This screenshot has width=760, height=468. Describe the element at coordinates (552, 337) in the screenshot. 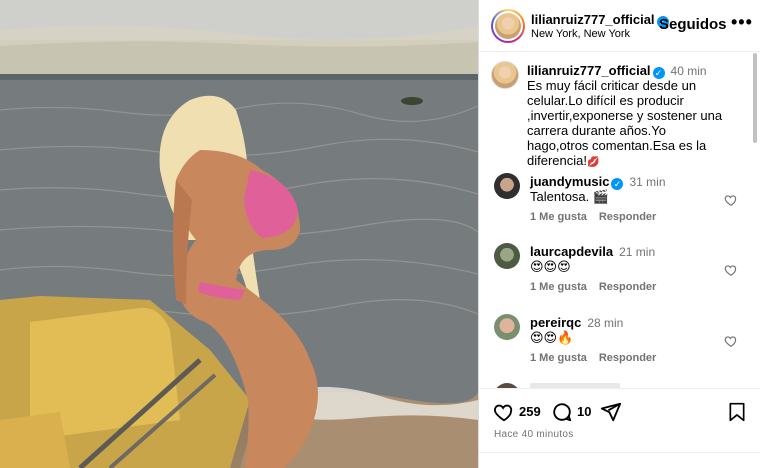

I see `comment-text: 😍😍🔥` at that location.